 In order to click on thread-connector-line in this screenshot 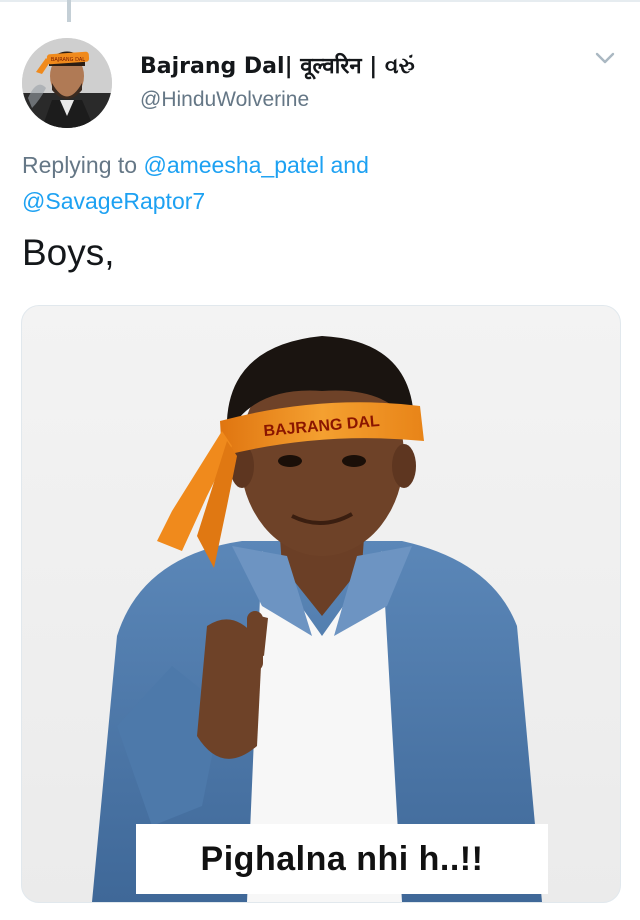, I will do `click(69, 11)`.